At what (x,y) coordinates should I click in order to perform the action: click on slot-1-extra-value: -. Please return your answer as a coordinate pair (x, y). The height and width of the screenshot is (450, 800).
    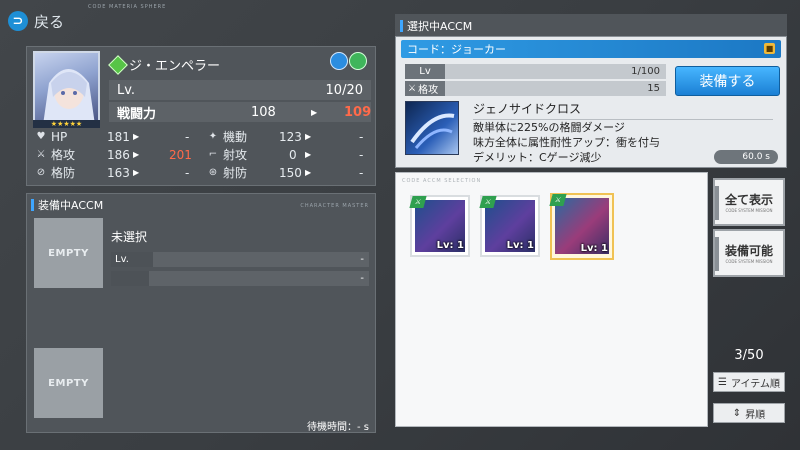
    Looking at the image, I should click on (362, 278).